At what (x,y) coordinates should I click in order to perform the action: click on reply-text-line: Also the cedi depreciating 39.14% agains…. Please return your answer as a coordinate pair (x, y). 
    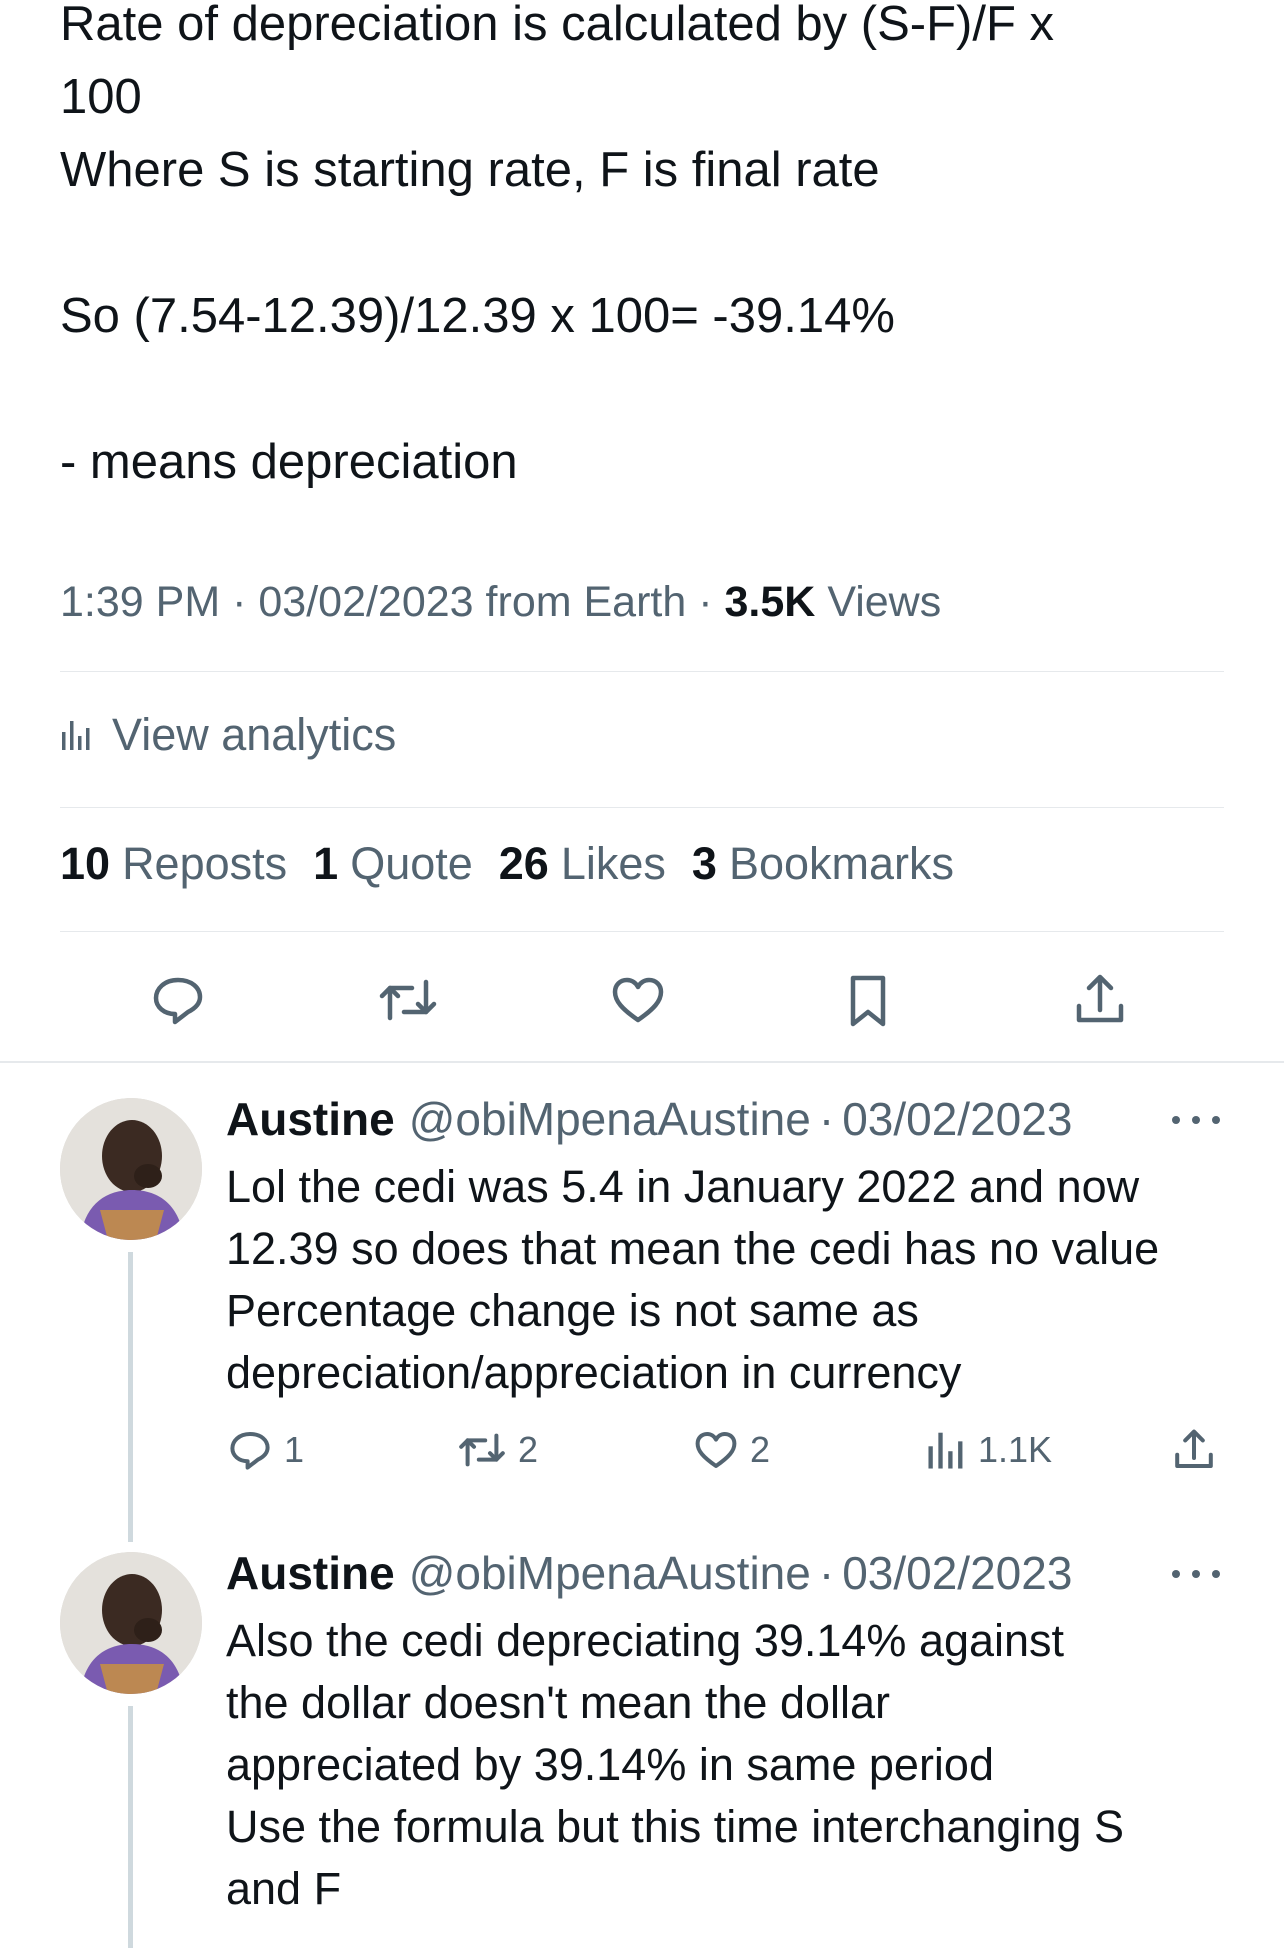
    Looking at the image, I should click on (645, 1640).